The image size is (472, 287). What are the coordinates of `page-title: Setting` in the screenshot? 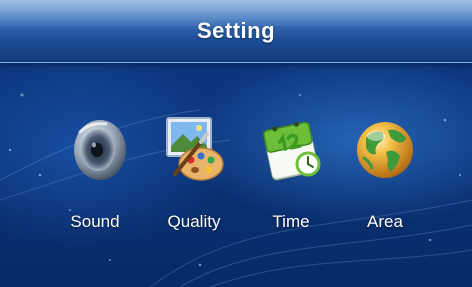 It's located at (236, 30).